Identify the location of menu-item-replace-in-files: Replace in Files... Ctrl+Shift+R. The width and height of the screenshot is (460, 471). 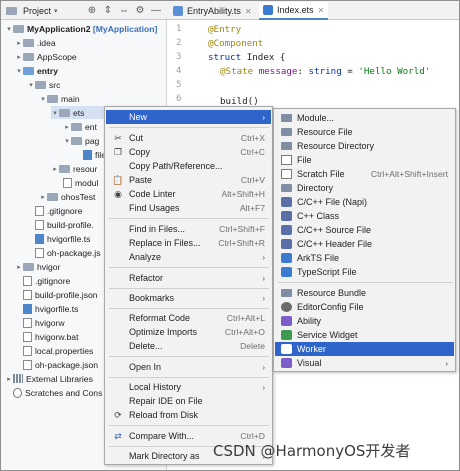
(188, 243).